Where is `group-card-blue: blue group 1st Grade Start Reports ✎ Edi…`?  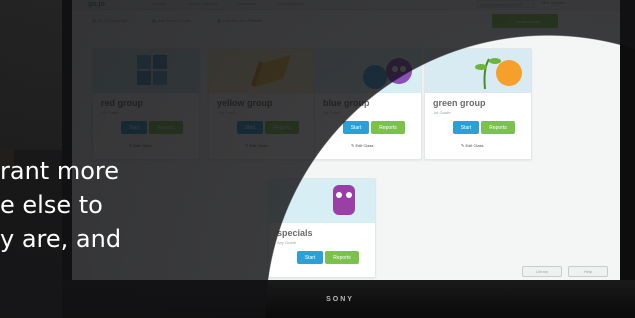 group-card-blue: blue group 1st Grade Start Reports ✎ Edi… is located at coordinates (368, 104).